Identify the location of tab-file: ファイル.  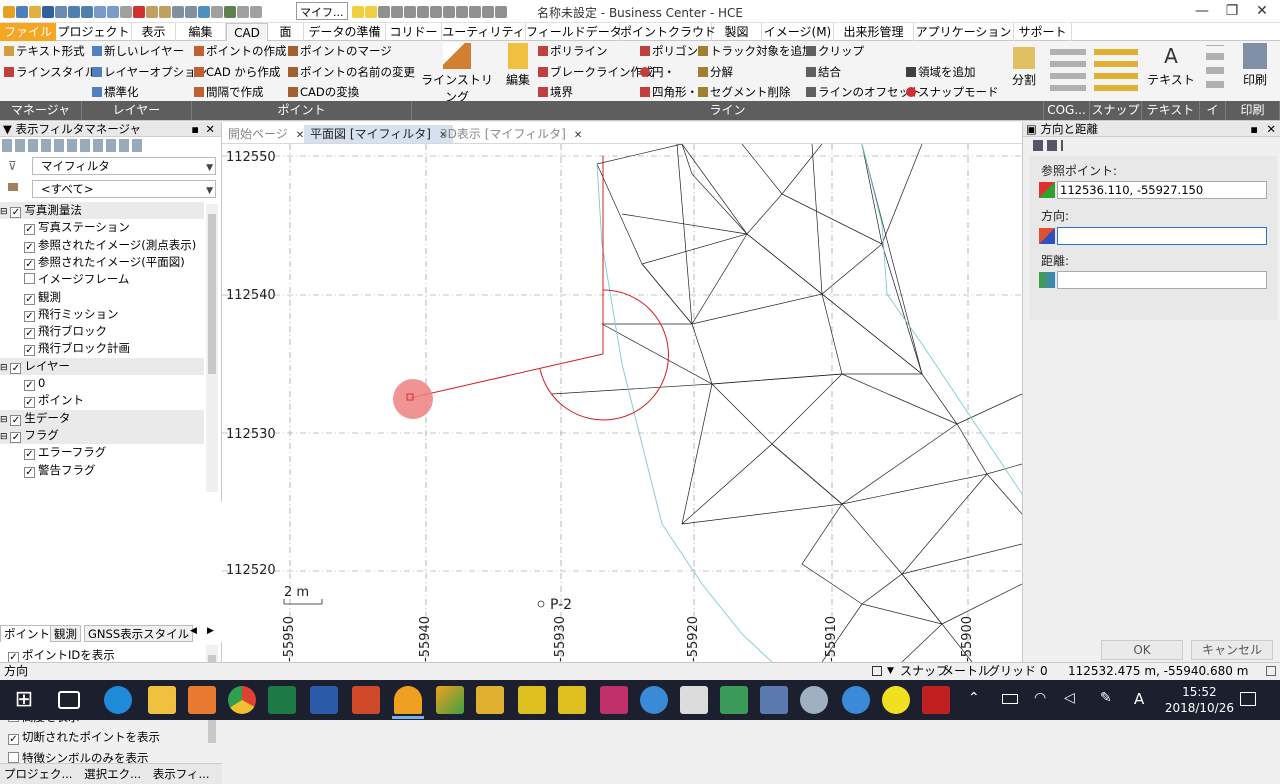
(28, 32).